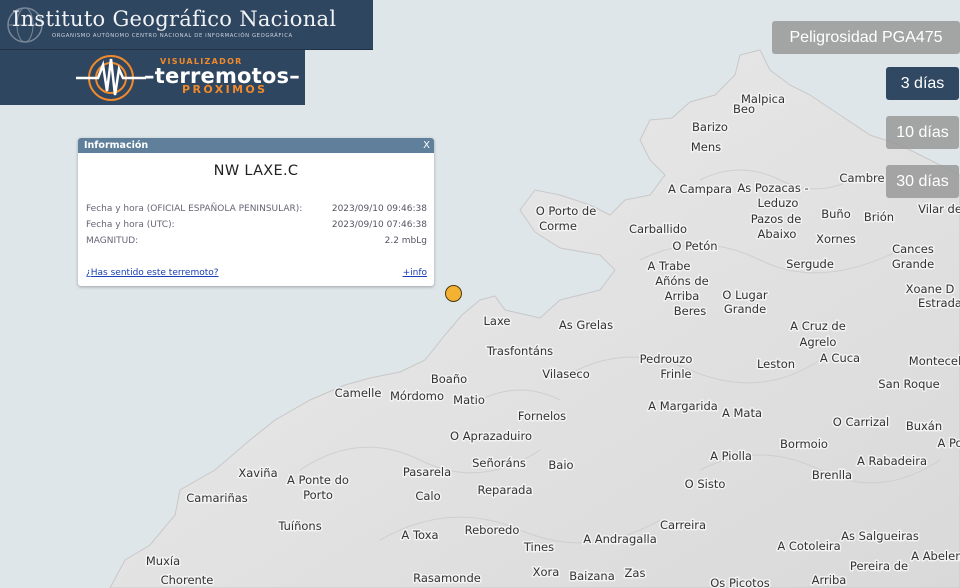 Image resolution: width=960 pixels, height=588 pixels. I want to click on place-label: A Toxa, so click(419, 535).